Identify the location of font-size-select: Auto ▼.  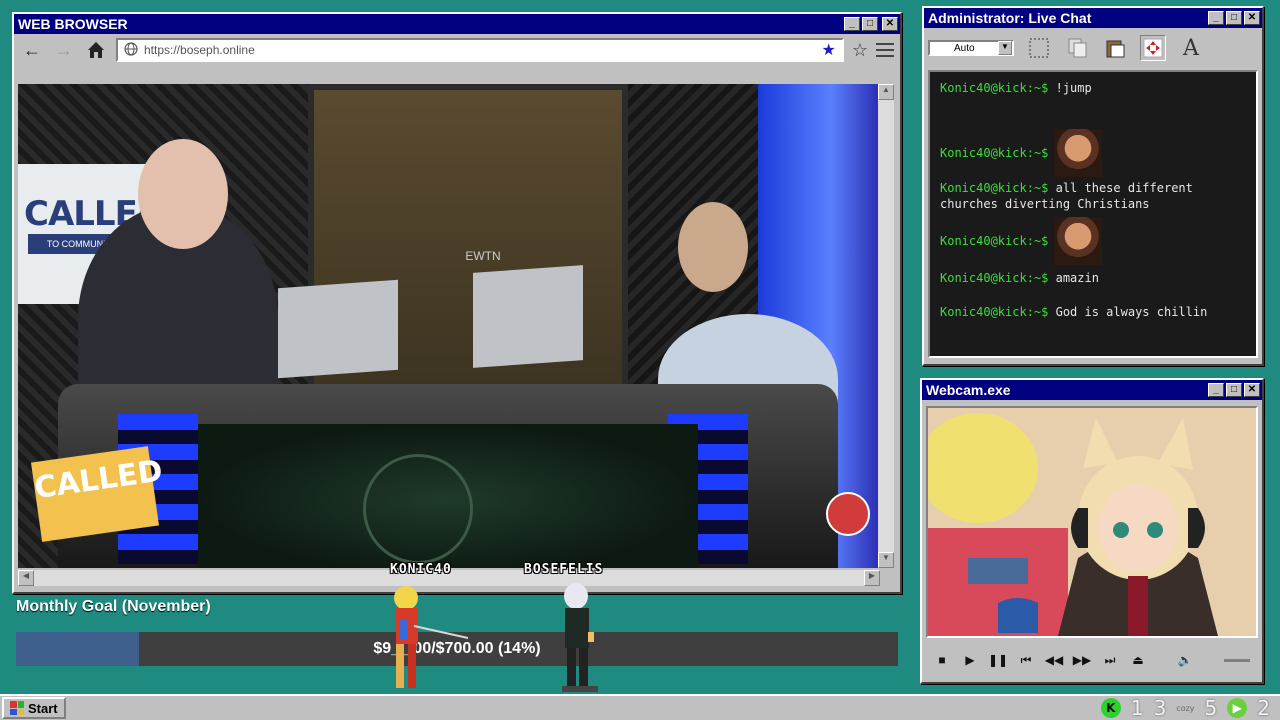
(971, 48).